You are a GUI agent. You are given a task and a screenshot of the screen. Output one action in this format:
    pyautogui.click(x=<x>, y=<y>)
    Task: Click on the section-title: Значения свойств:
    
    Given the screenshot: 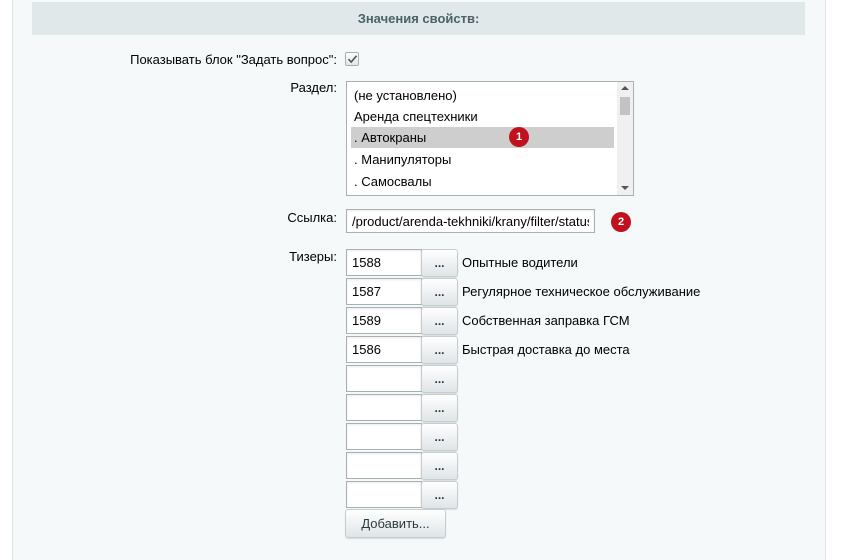 What is the action you would take?
    pyautogui.click(x=418, y=18)
    